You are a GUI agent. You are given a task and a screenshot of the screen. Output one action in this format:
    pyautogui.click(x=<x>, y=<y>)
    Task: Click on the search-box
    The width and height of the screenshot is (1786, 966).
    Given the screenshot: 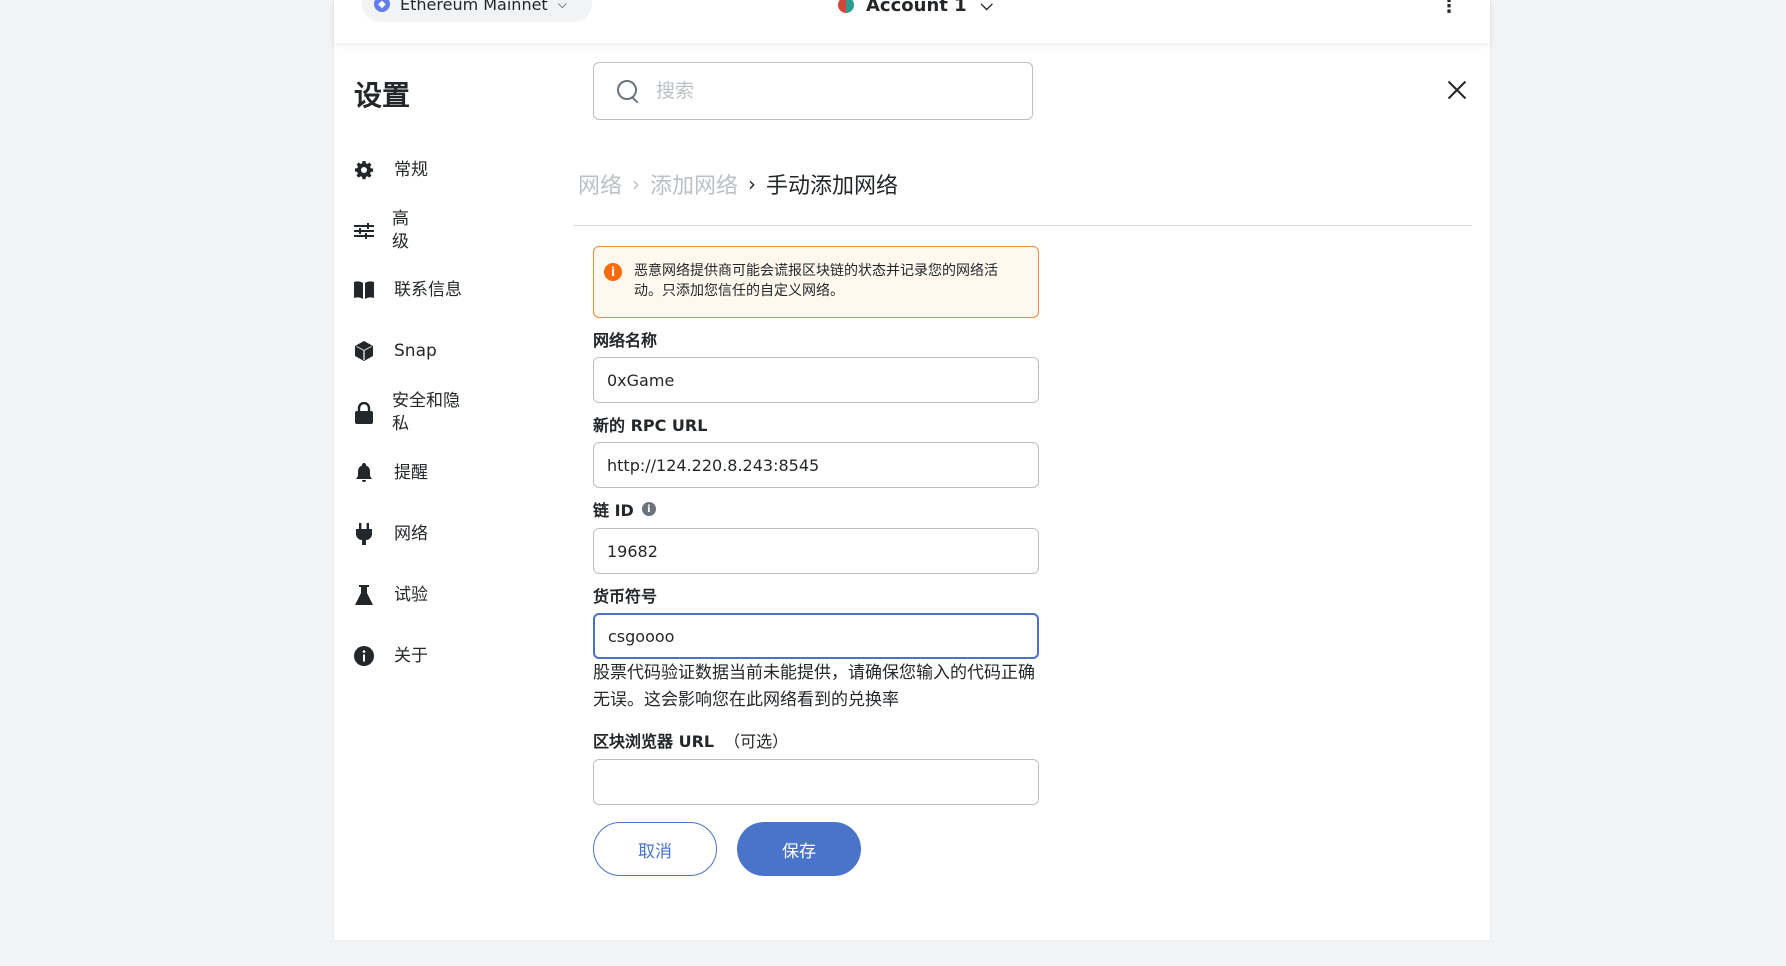 What is the action you would take?
    pyautogui.click(x=813, y=91)
    